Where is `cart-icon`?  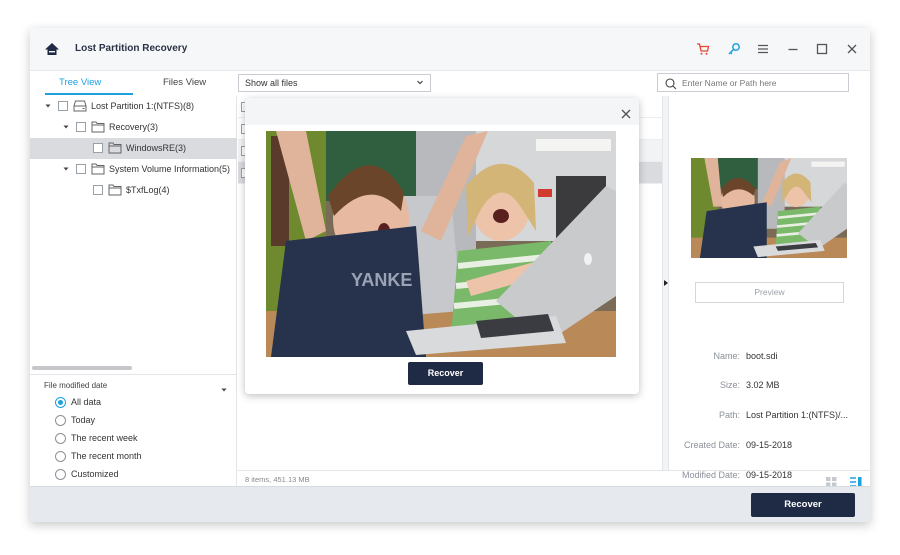
cart-icon is located at coordinates (703, 49).